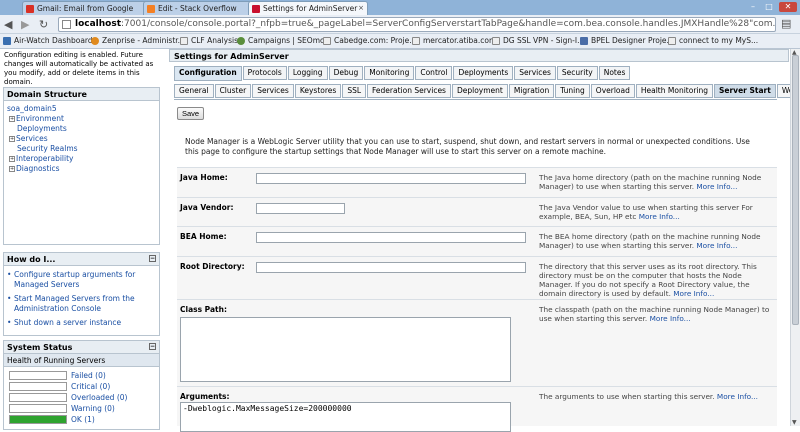  Describe the element at coordinates (794, 422) in the screenshot. I see `scroll-down-icon: ▼` at that location.